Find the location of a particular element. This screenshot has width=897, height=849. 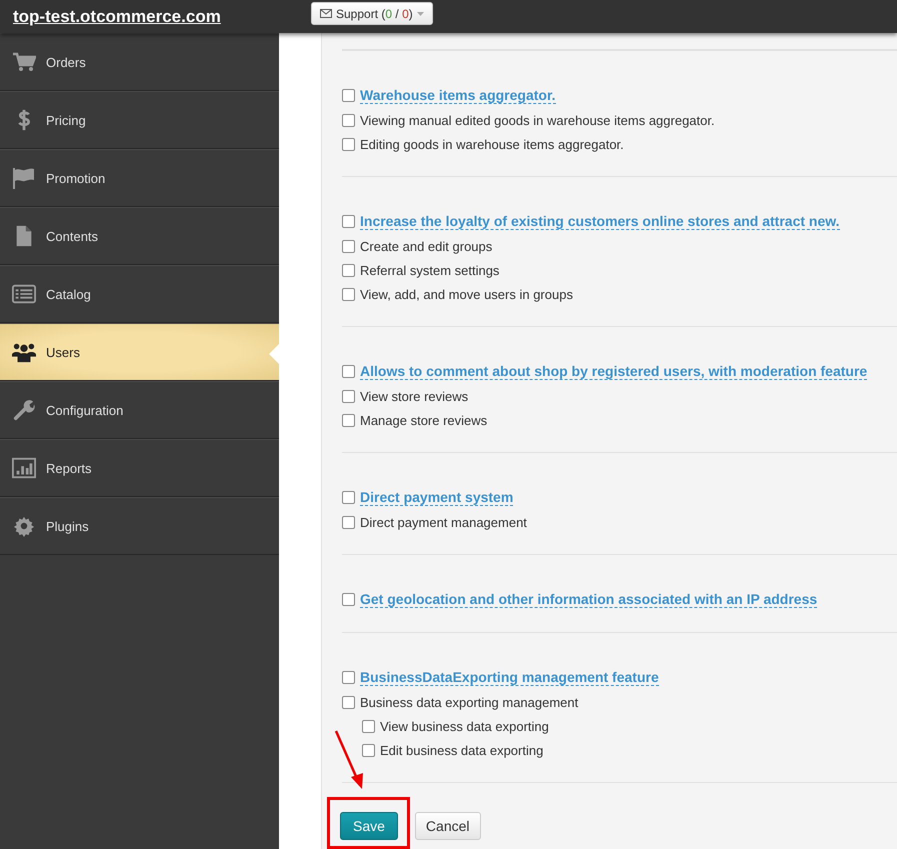

envelope-icon is located at coordinates (326, 13).